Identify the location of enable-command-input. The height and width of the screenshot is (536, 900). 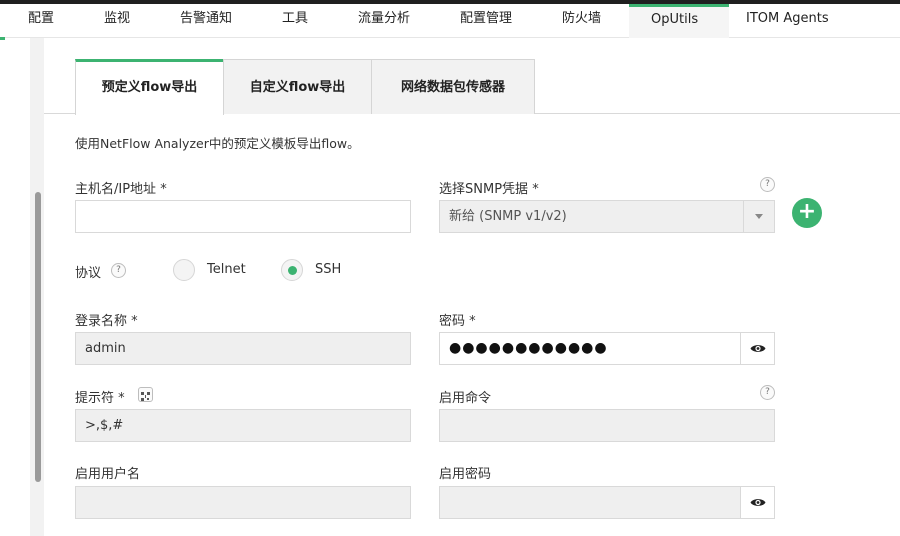
(607, 425).